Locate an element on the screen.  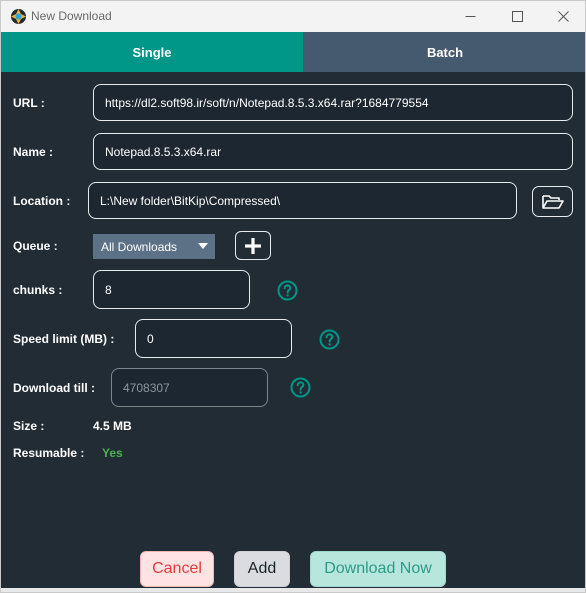
name-value: Notepad.8.5.3.x64.rar is located at coordinates (163, 151).